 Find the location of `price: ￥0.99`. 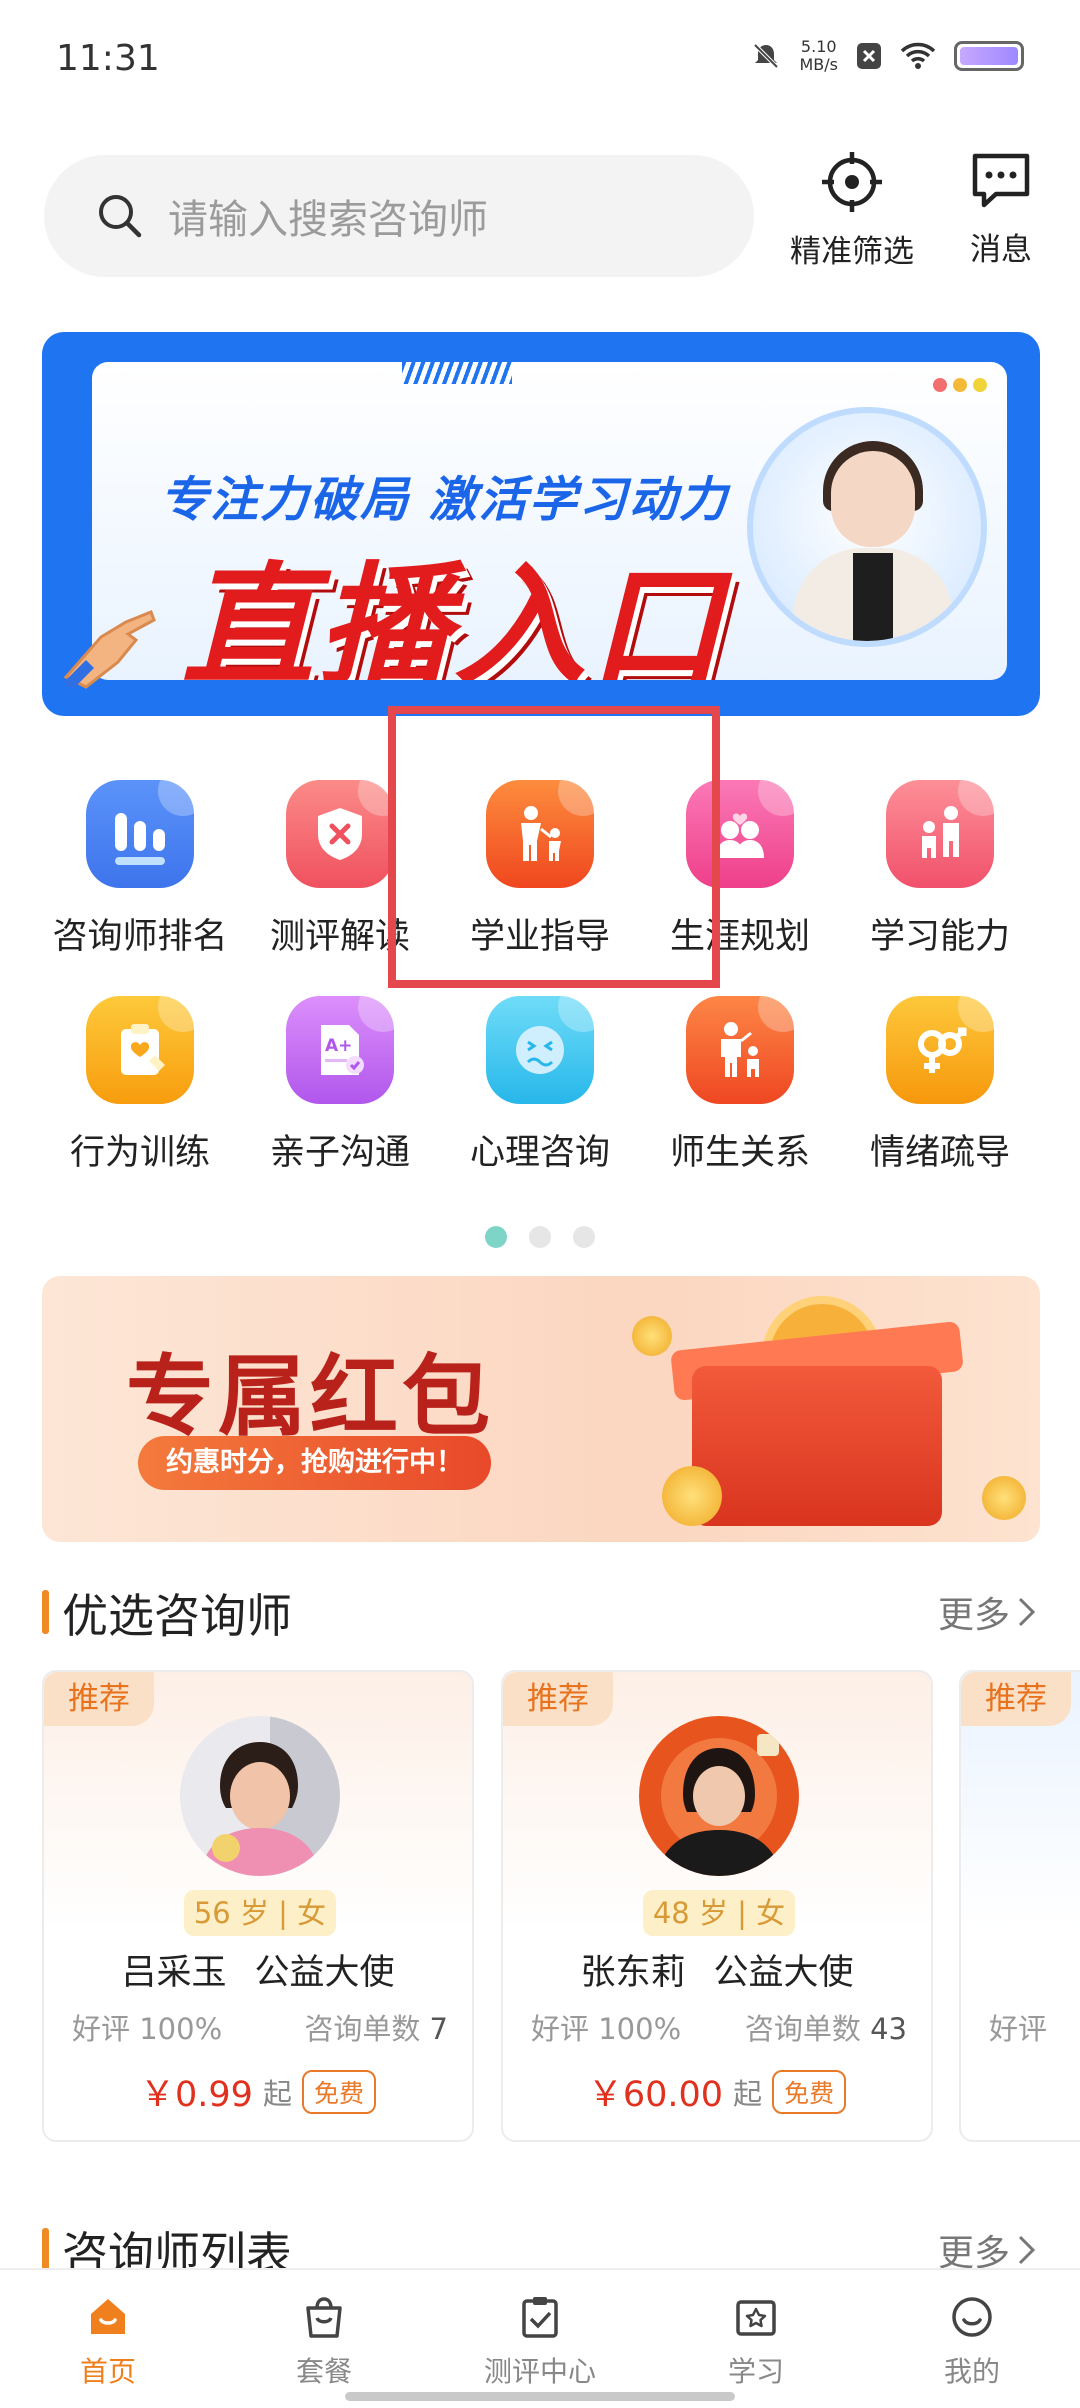

price: ￥0.99 is located at coordinates (196, 2095).